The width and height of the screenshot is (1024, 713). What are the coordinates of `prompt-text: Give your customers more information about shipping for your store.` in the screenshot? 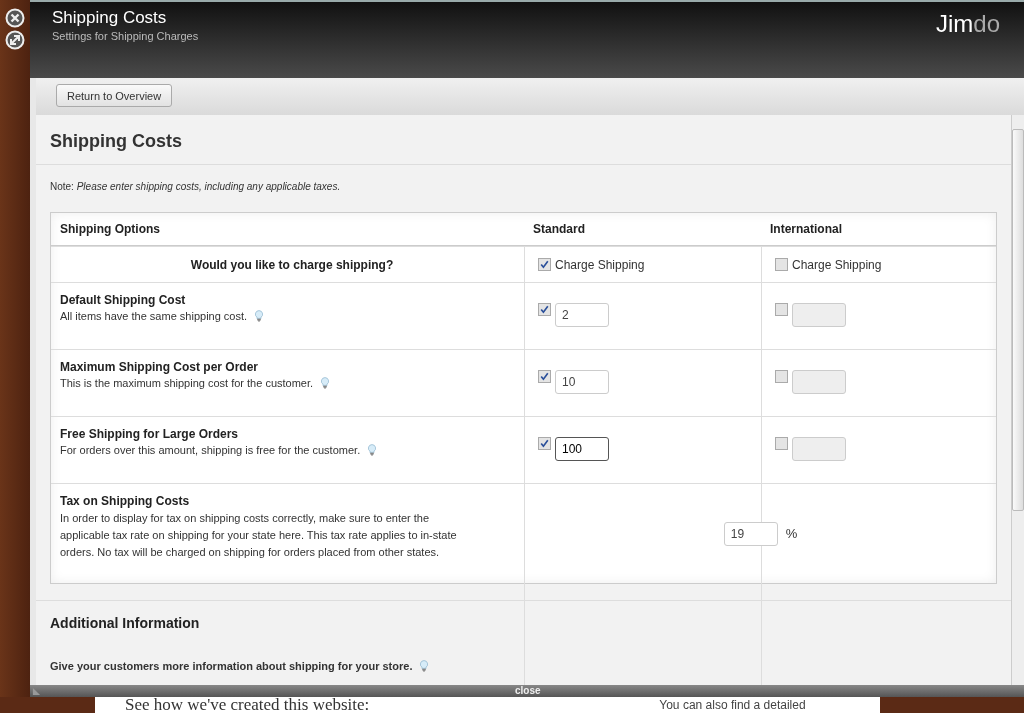 It's located at (231, 666).